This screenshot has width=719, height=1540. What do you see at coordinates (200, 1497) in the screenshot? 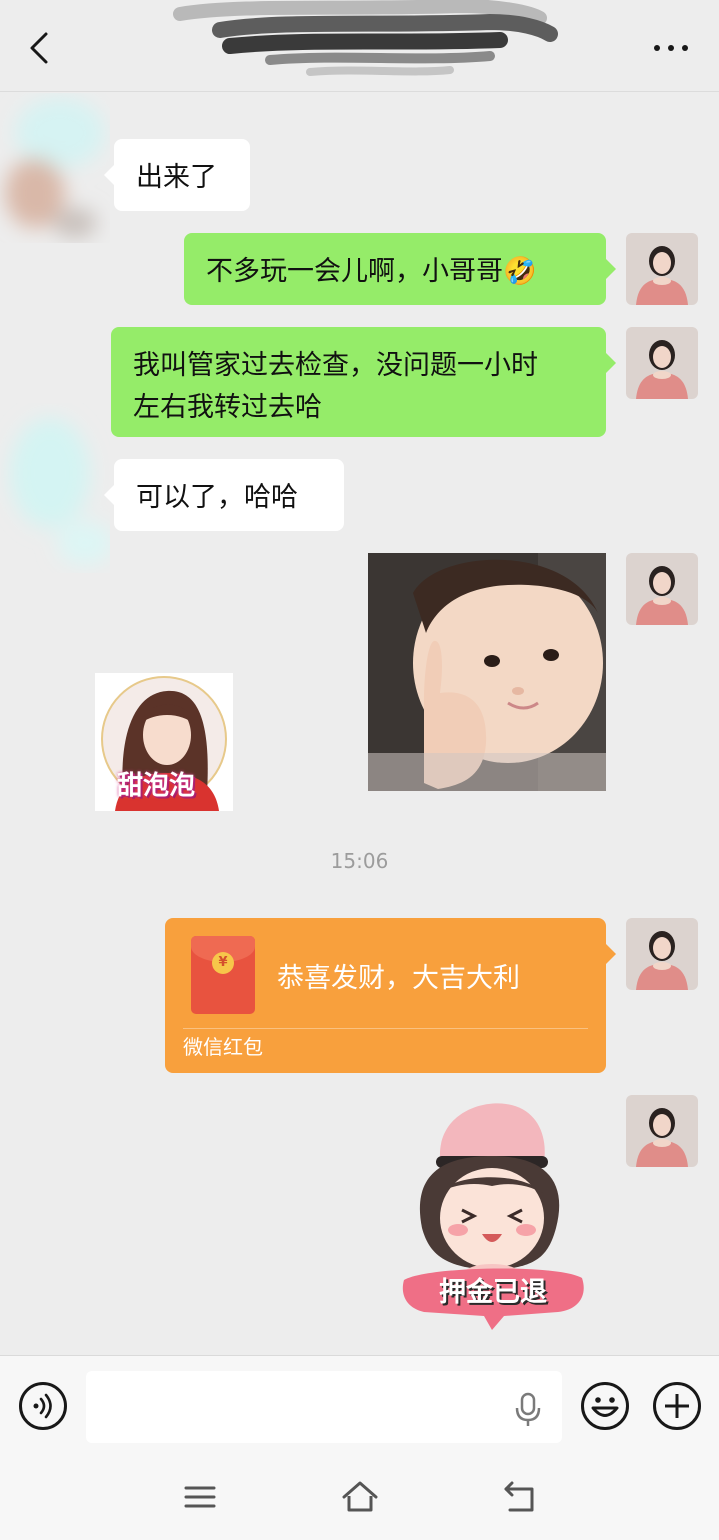
I see `menu-icon` at bounding box center [200, 1497].